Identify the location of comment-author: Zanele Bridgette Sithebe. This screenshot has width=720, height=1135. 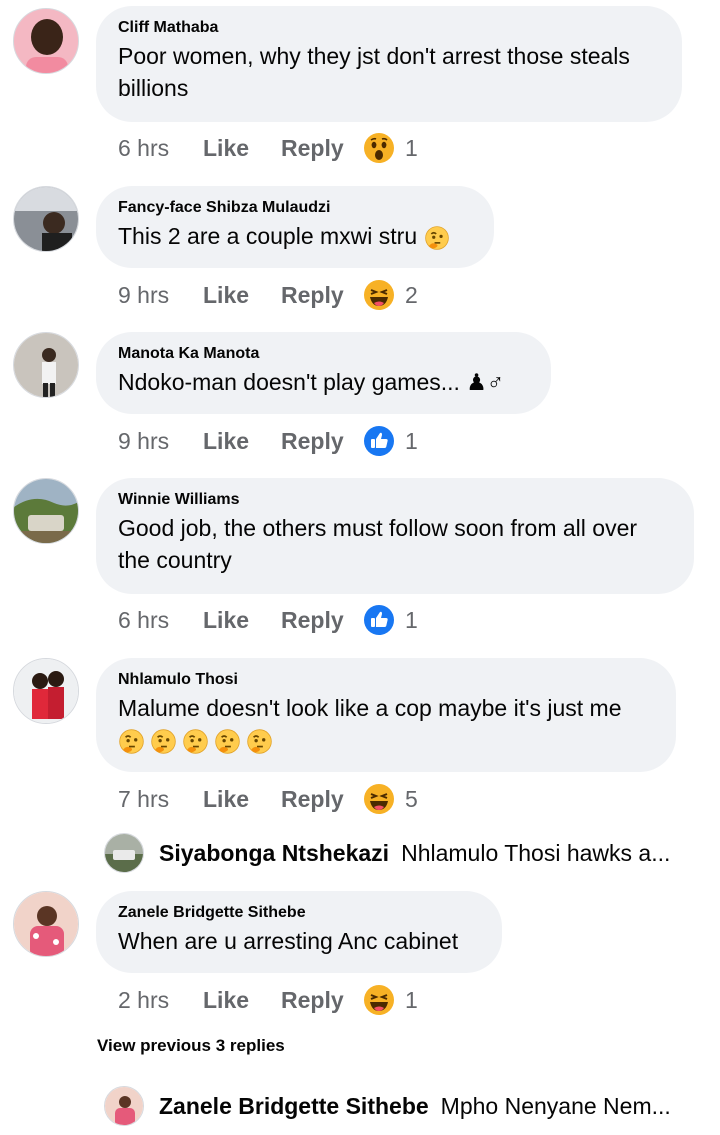
(297, 913).